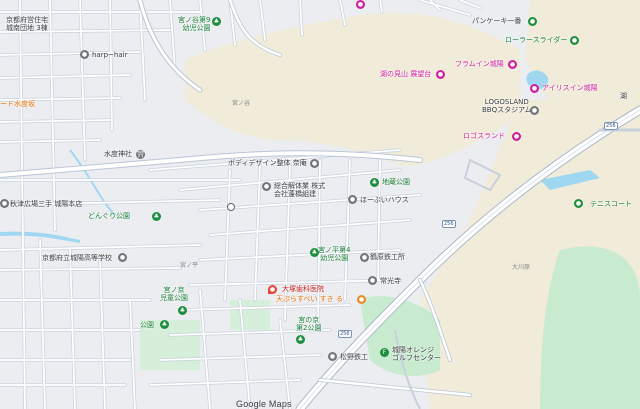 The width and height of the screenshot is (640, 409). What do you see at coordinates (77, 258) in the screenshot?
I see `label-kyoto-joyo-high: 京都府立城陽高等学校` at bounding box center [77, 258].